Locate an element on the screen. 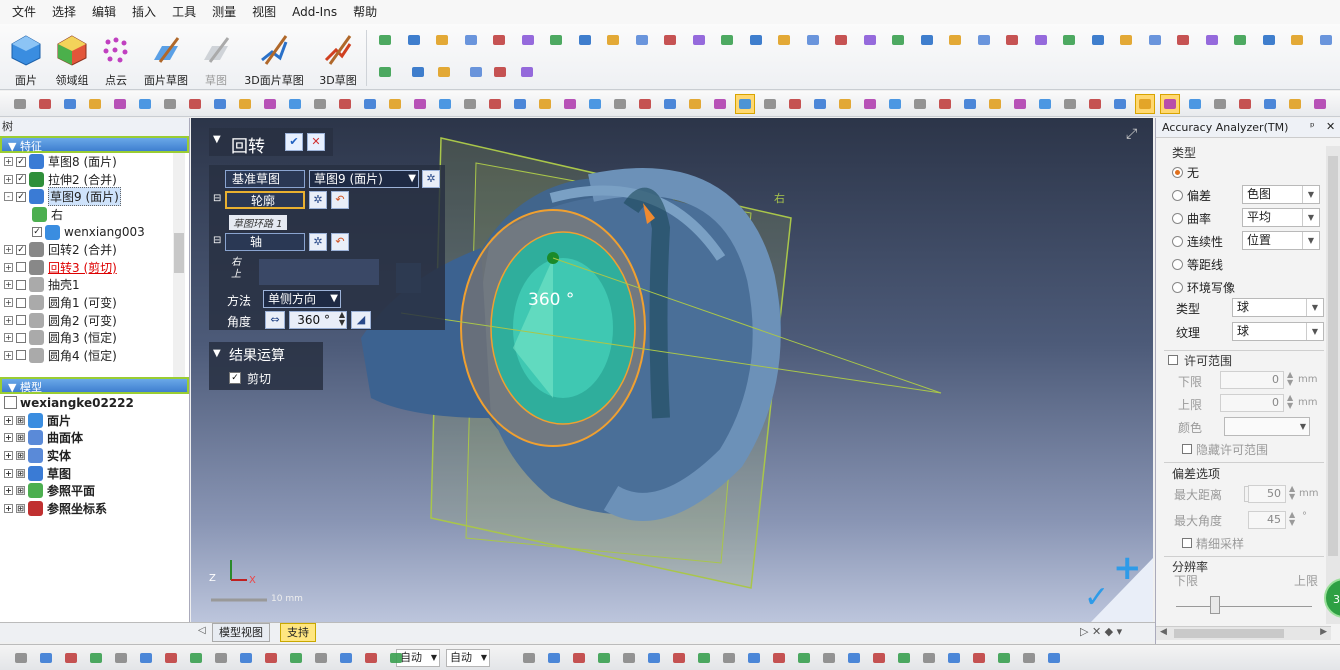 Image resolution: width=1340 pixels, height=670 pixels. menu-file: 文件 is located at coordinates (24, 12).